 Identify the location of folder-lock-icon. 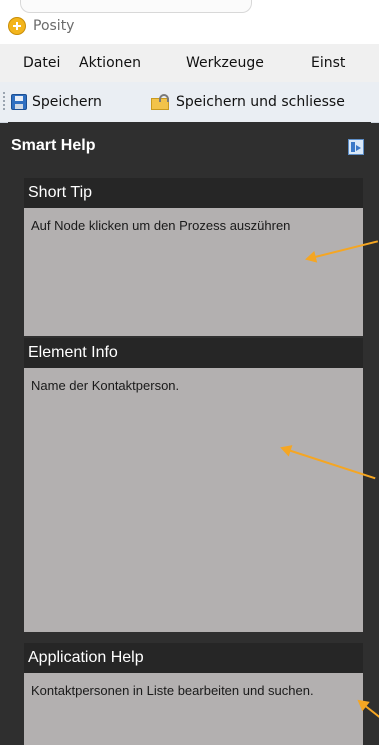
(161, 102).